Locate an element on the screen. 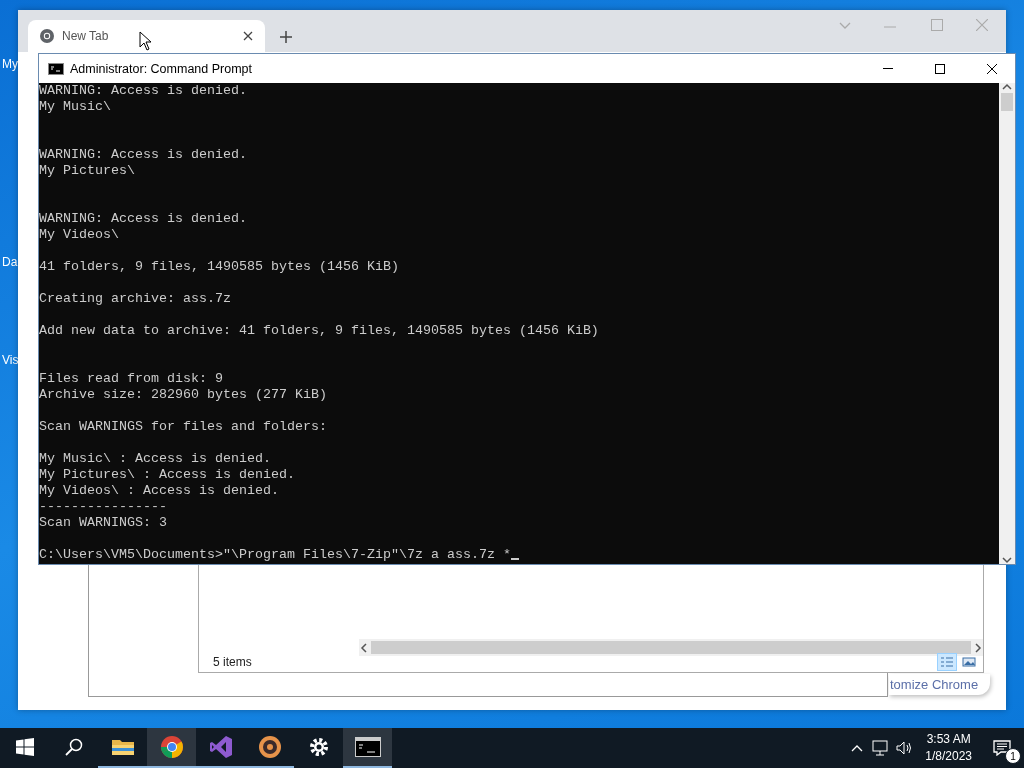 The image size is (1024, 768). console-line: My Music\ is located at coordinates (75, 107).